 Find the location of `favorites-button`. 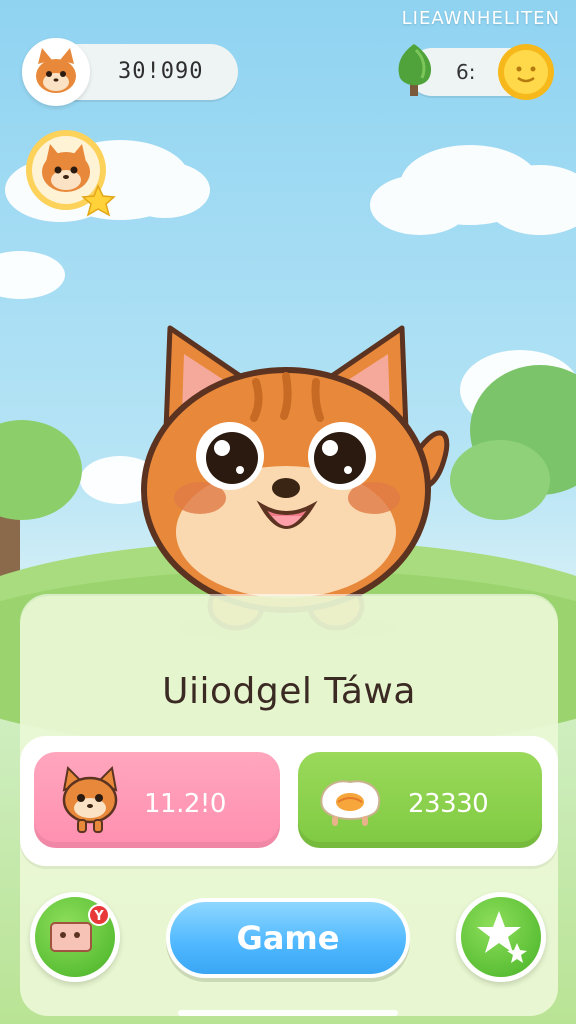

favorites-button is located at coordinates (501, 937).